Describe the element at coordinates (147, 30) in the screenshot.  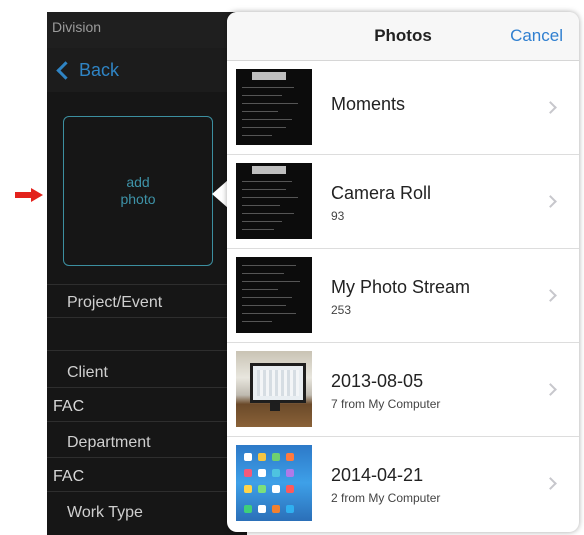
I see `panel-header: Division` at that location.